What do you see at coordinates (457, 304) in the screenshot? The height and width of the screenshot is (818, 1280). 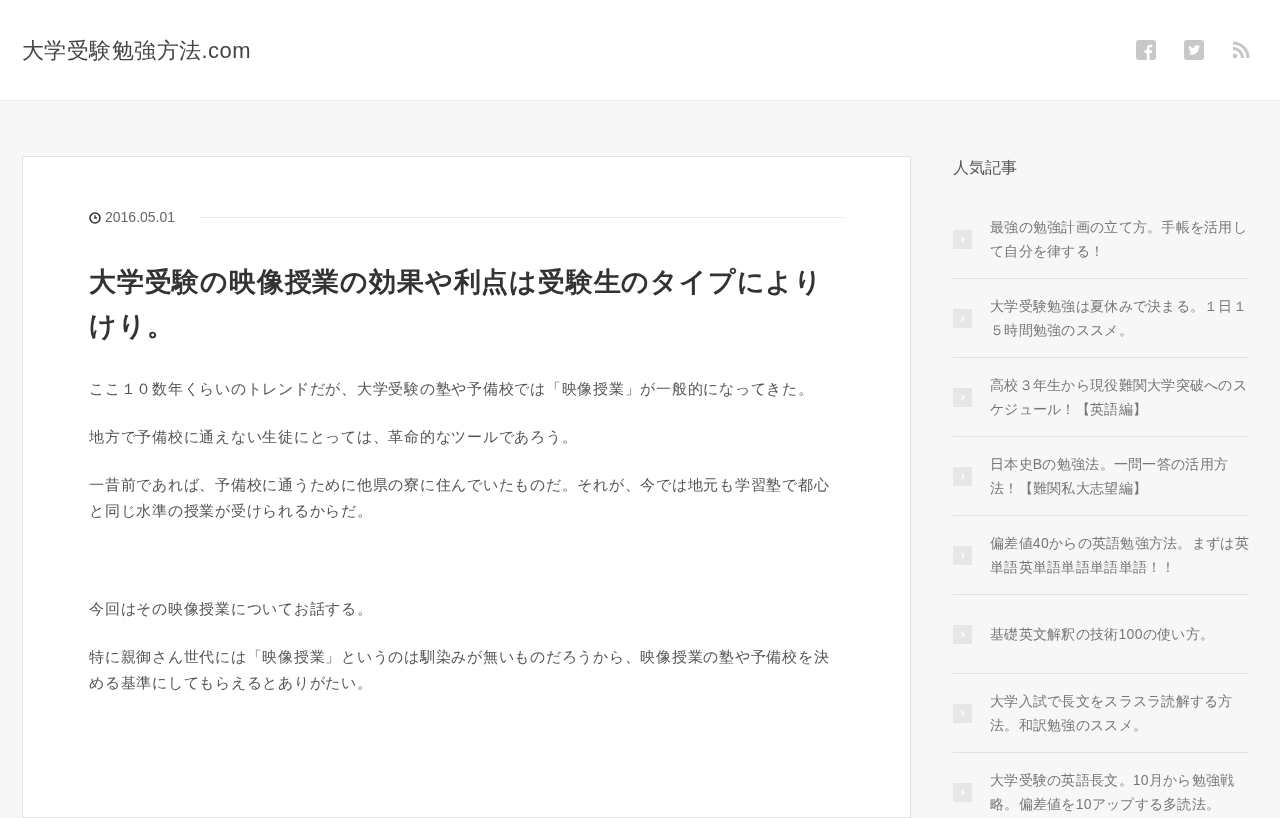 I see `article-title: 大学受験の映像授業の効果や利点は受験生のタイプによりけり。` at bounding box center [457, 304].